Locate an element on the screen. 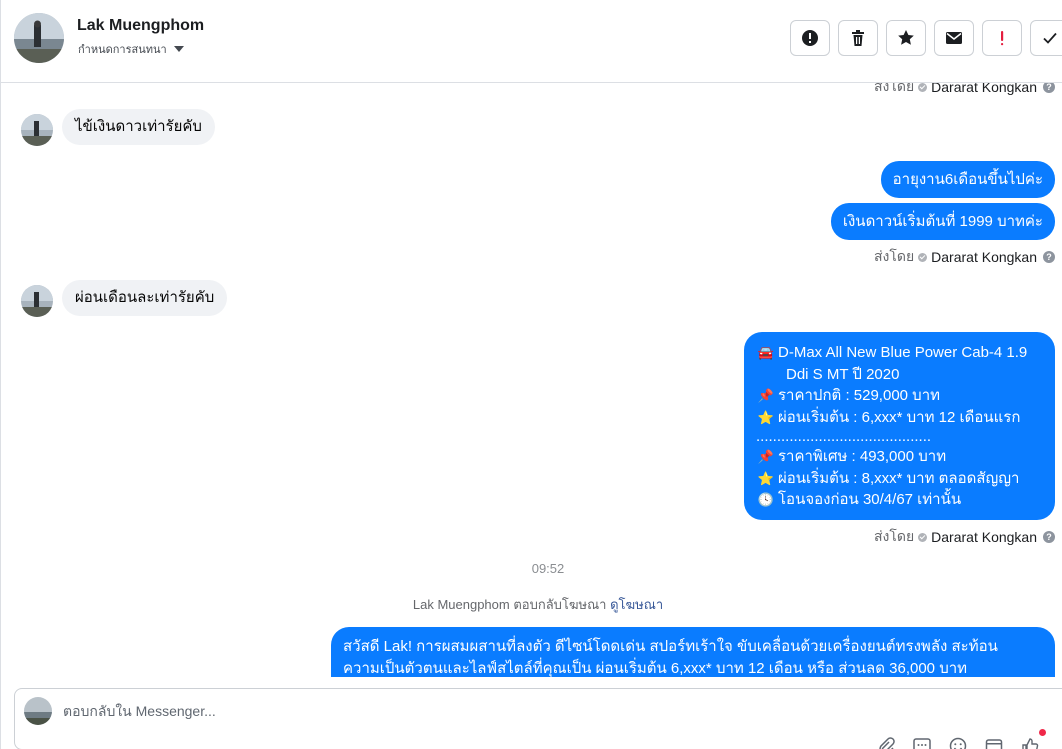 This screenshot has width=1062, height=749. incoming-message: ไข้เงินดาวเท่ารัยคับ is located at coordinates (138, 127).